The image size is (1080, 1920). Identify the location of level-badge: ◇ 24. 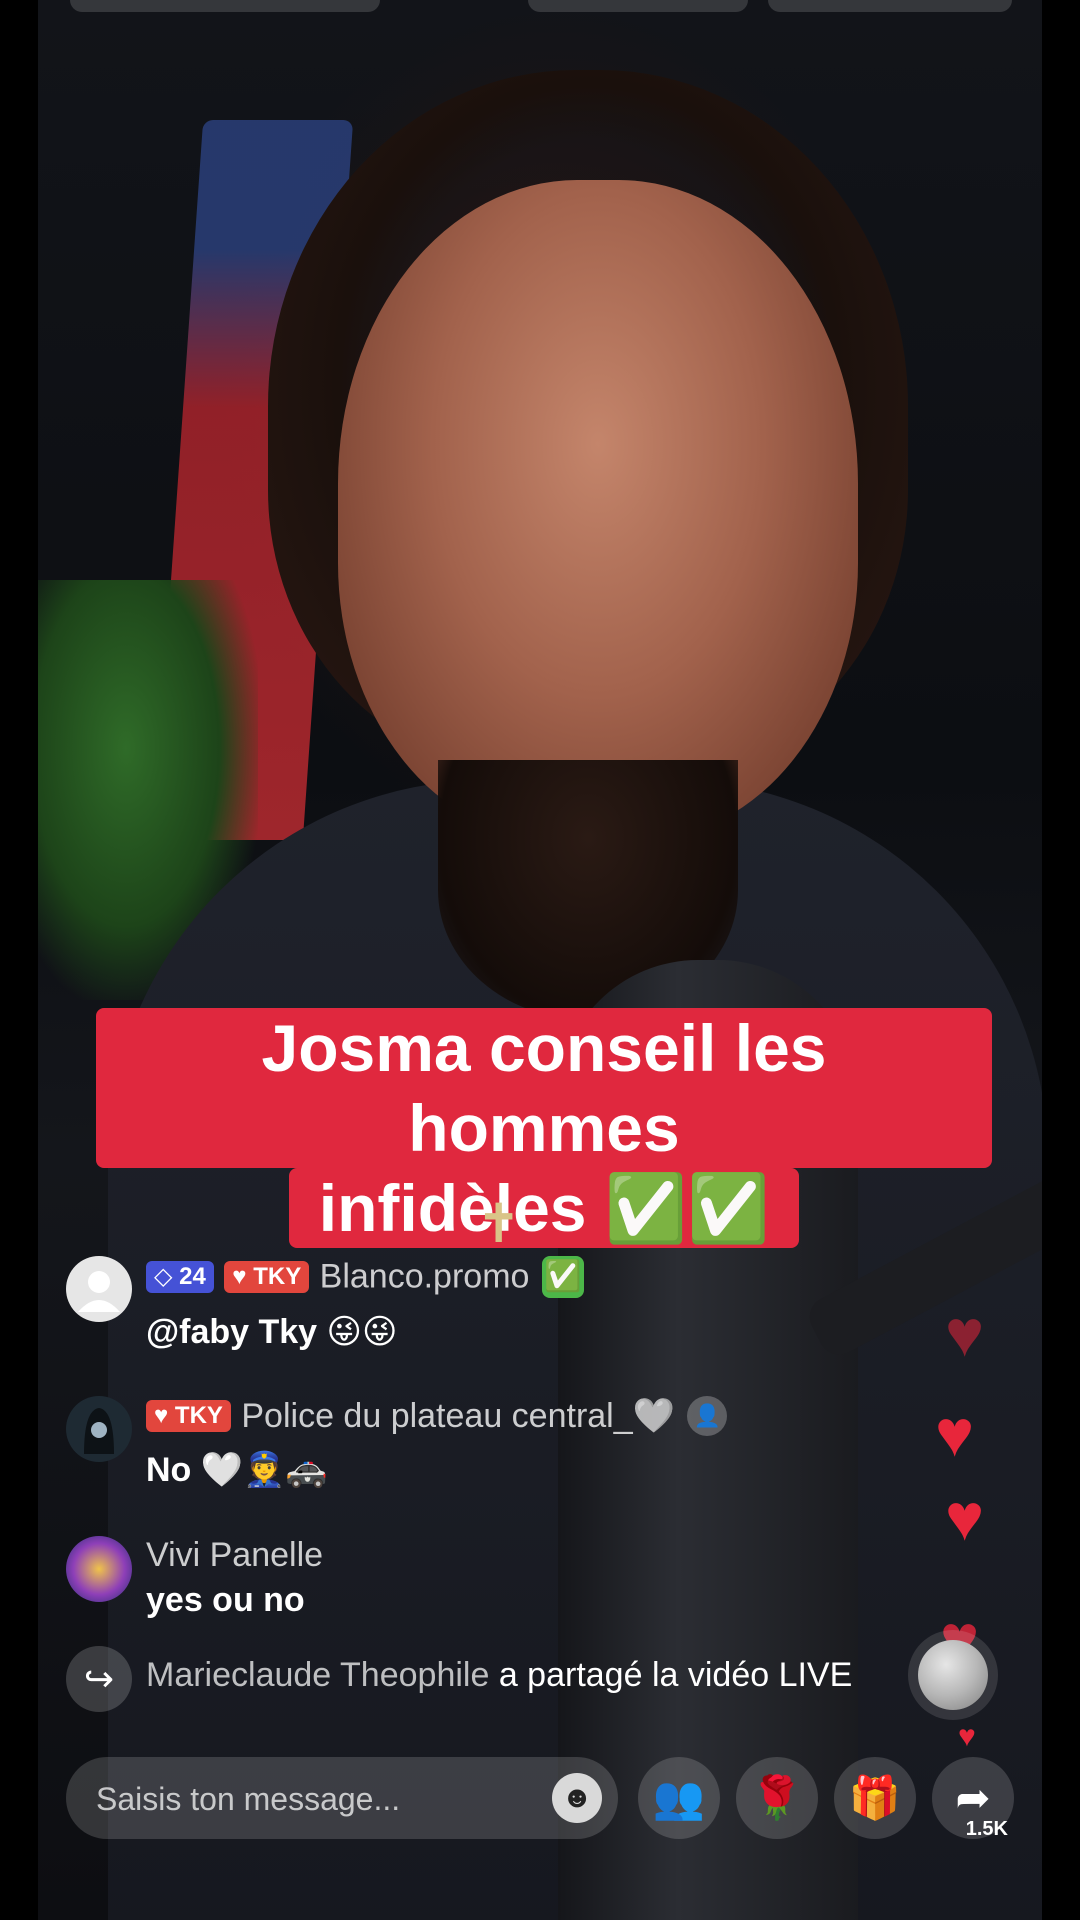
(180, 1277).